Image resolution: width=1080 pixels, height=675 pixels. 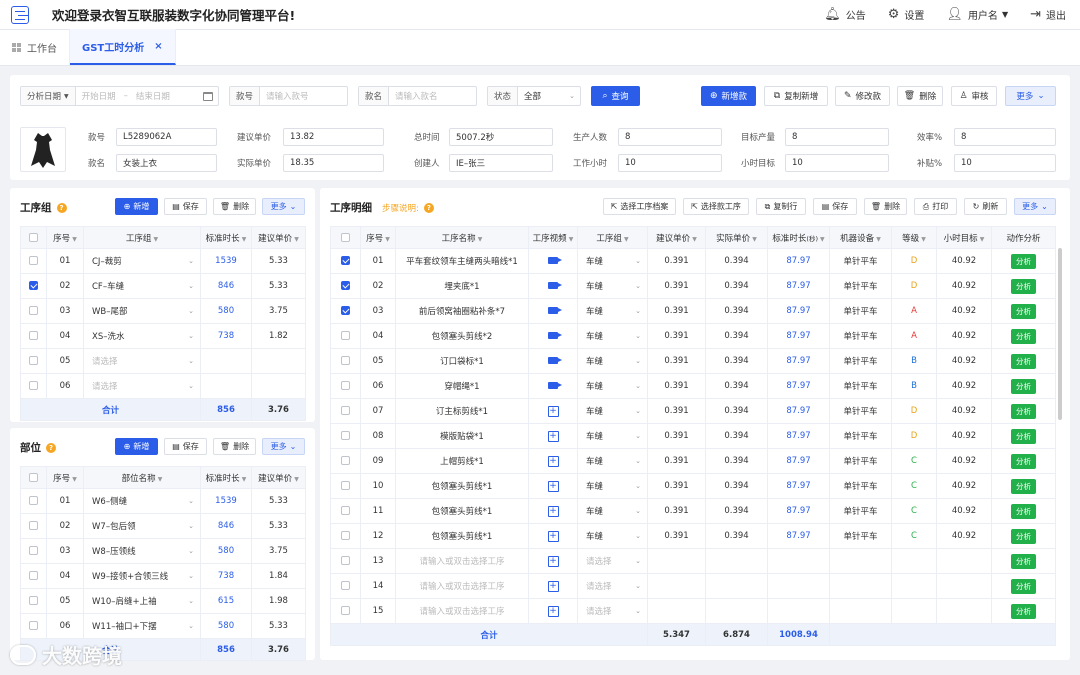 I want to click on table-row: 13 请输入或双击选择工序 + 请选择 ⌄ 分析, so click(x=693, y=561).